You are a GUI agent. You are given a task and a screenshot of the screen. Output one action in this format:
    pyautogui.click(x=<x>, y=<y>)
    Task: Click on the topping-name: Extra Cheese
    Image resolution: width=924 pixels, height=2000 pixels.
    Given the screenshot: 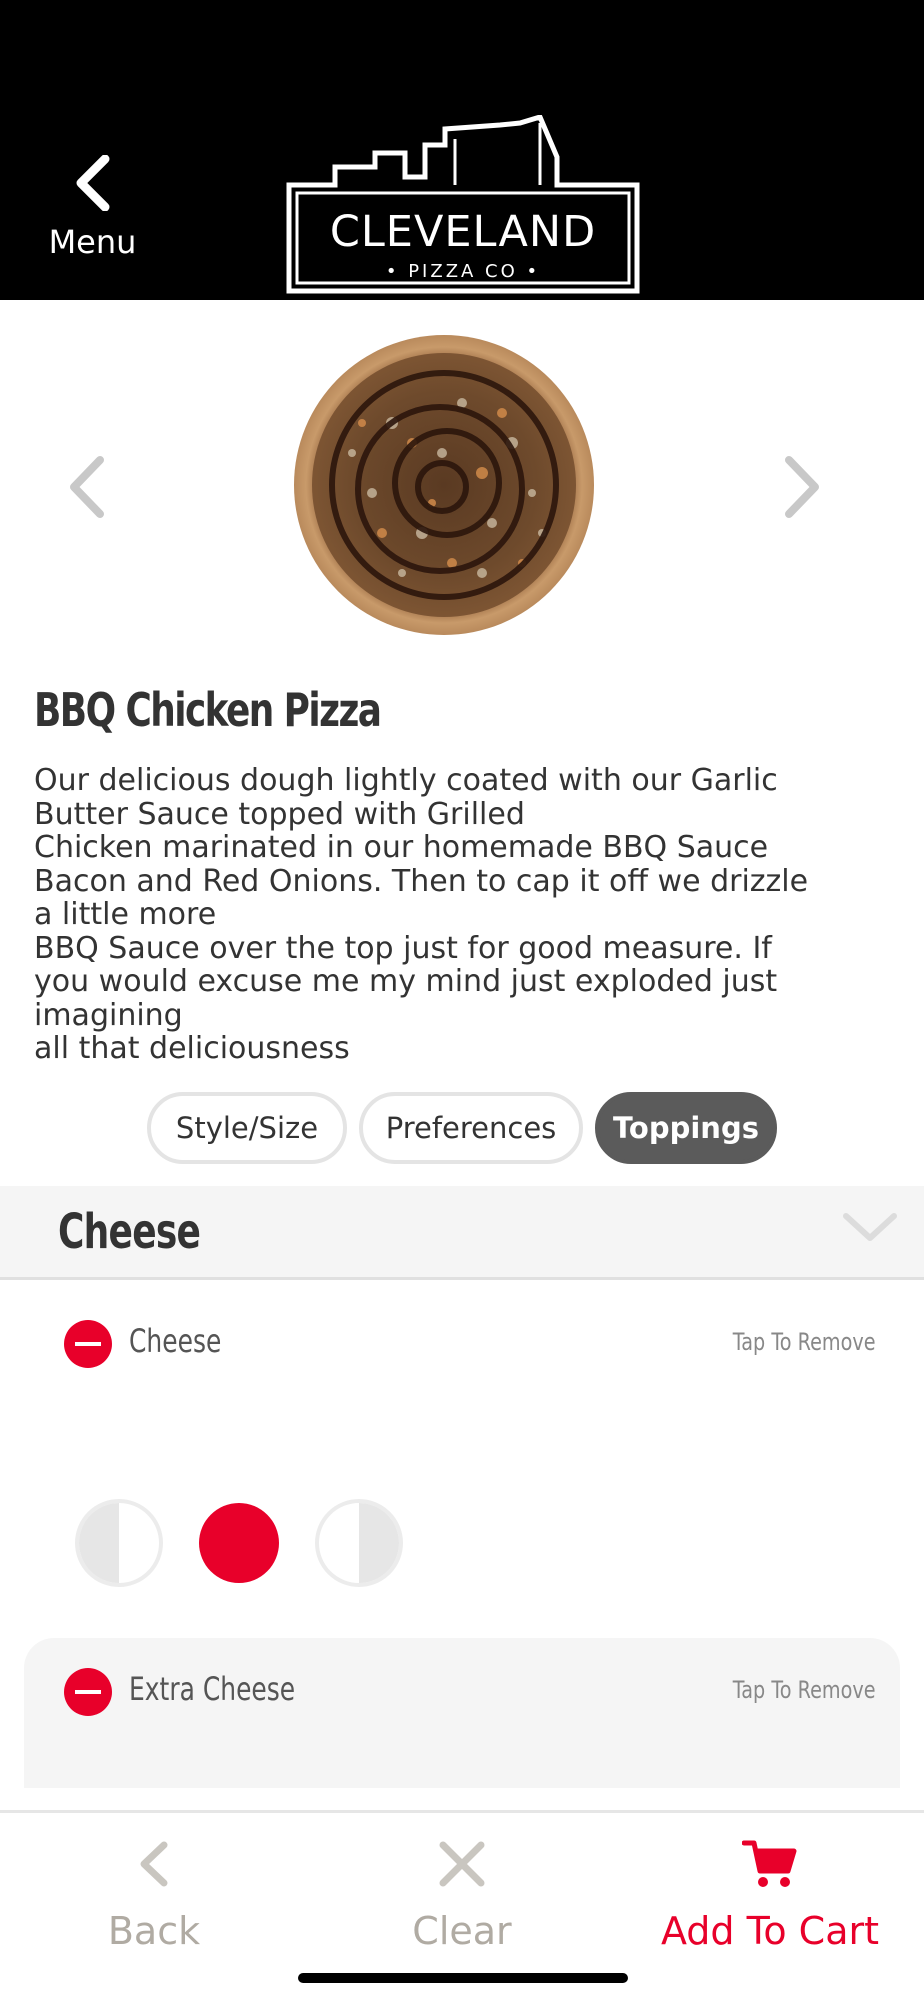 What is the action you would take?
    pyautogui.click(x=212, y=1689)
    